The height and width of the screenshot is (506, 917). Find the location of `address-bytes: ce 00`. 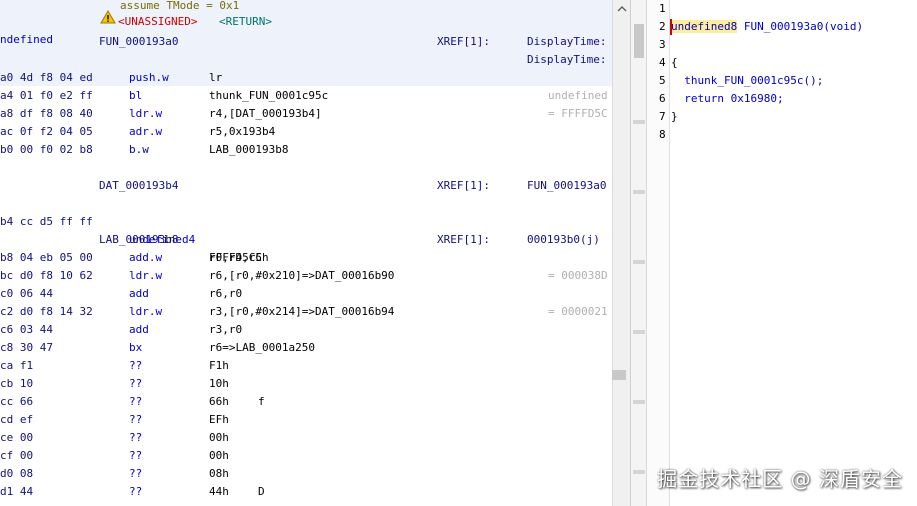

address-bytes: ce 00 is located at coordinates (17, 437).